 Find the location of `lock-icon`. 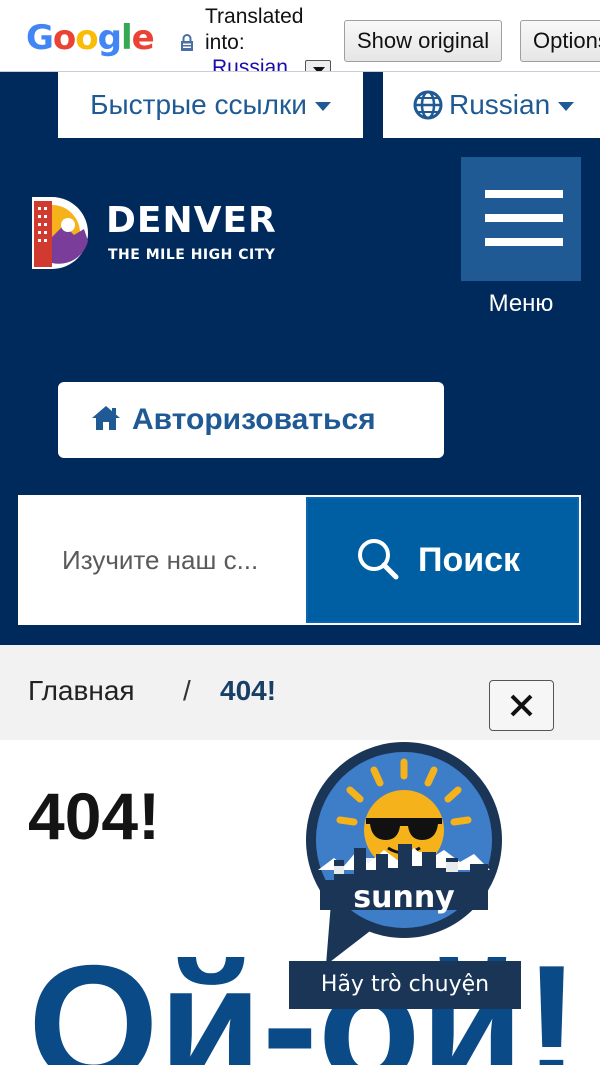

lock-icon is located at coordinates (187, 42).